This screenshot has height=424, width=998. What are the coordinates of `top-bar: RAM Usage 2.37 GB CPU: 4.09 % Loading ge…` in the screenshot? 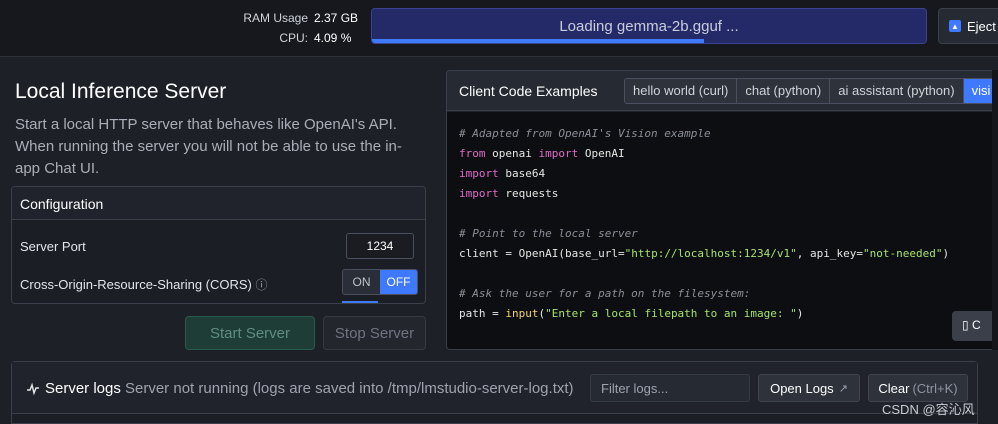 It's located at (499, 28).